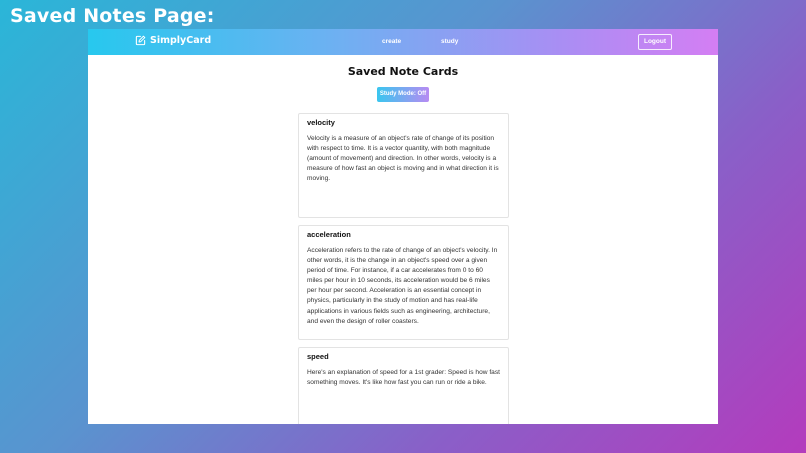 Image resolution: width=806 pixels, height=453 pixels. Describe the element at coordinates (654, 42) in the screenshot. I see `logout-button: Logout` at that location.